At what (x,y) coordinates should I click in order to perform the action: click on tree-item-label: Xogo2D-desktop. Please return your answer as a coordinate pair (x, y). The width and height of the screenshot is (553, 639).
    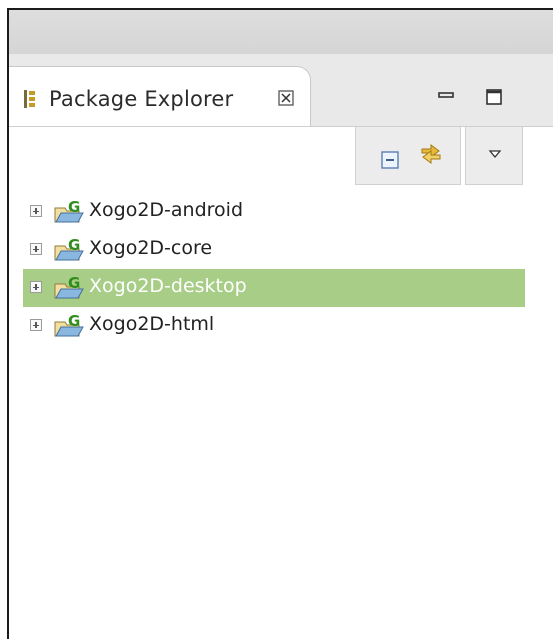
    Looking at the image, I should click on (168, 286).